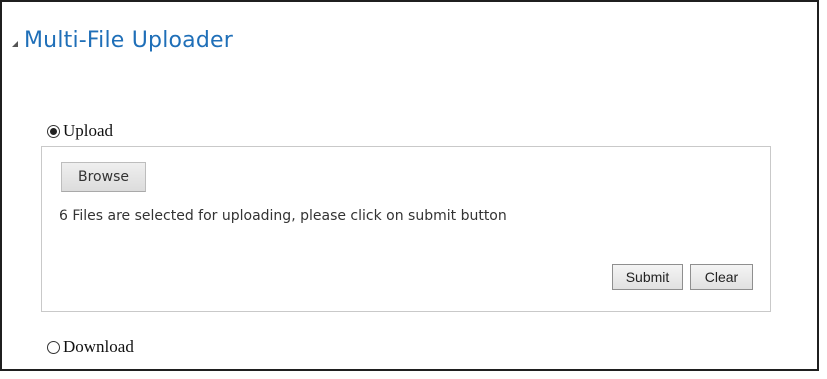  What do you see at coordinates (53, 347) in the screenshot?
I see `download-radio-button` at bounding box center [53, 347].